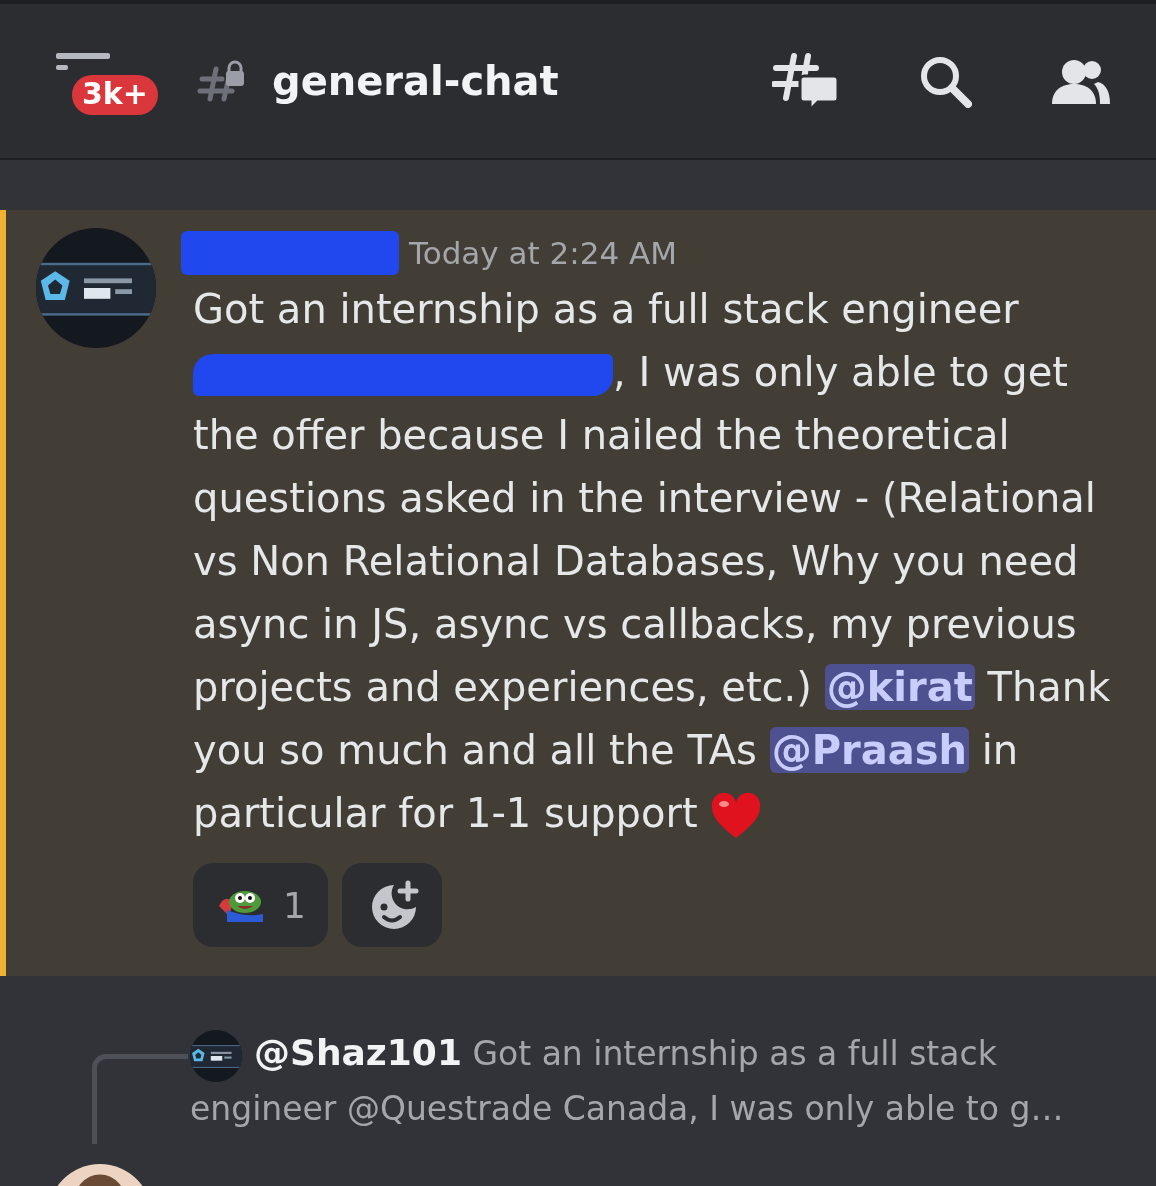 The width and height of the screenshot is (1156, 1186). I want to click on search-icon, so click(945, 81).